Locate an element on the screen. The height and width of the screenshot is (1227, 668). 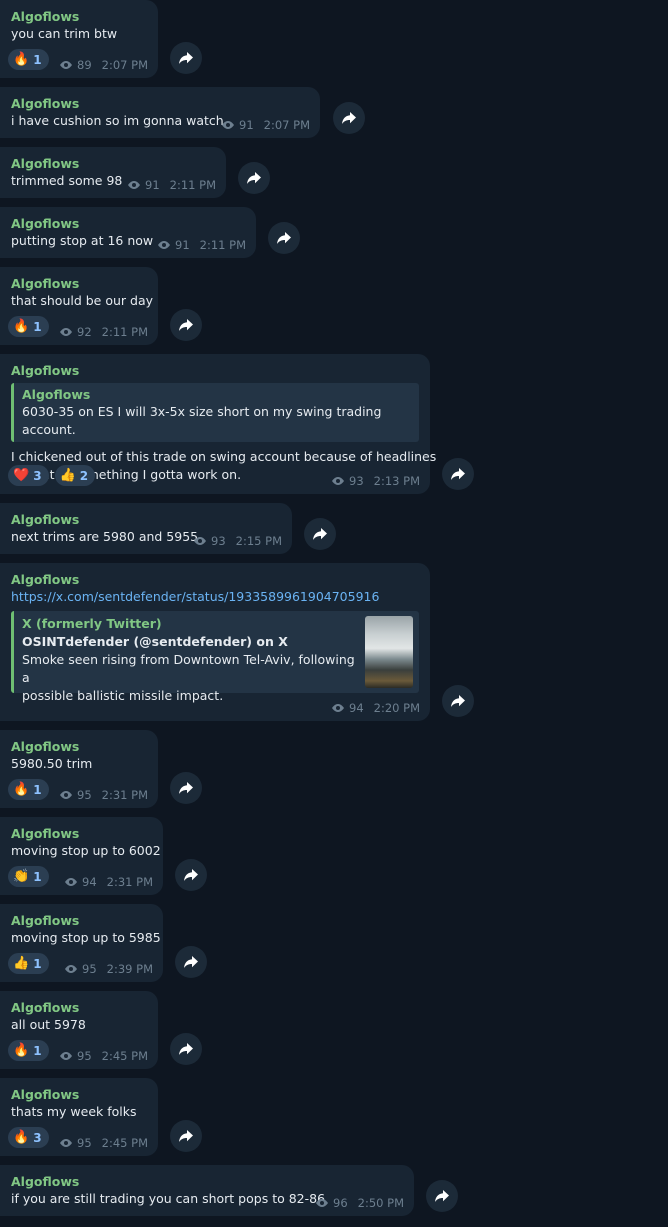
view-count: 95 is located at coordinates (84, 1056).